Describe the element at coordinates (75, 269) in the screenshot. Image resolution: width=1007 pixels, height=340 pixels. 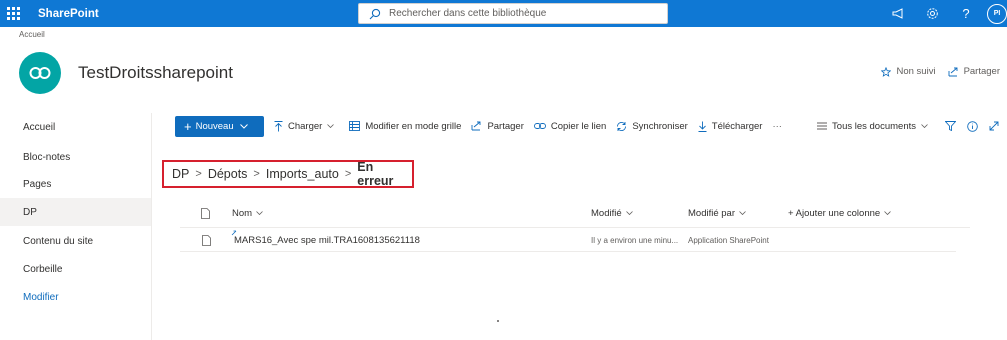
I see `nav-item-corbeille: Corbeille` at that location.